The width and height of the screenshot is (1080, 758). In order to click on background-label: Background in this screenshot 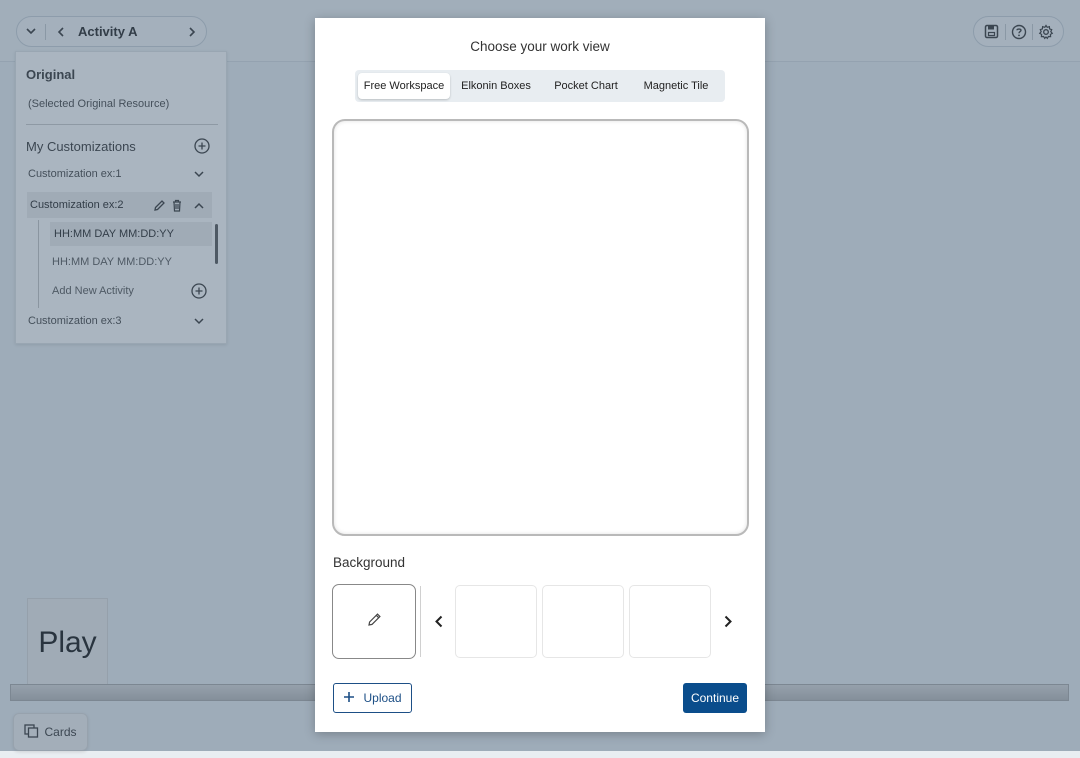, I will do `click(369, 562)`.